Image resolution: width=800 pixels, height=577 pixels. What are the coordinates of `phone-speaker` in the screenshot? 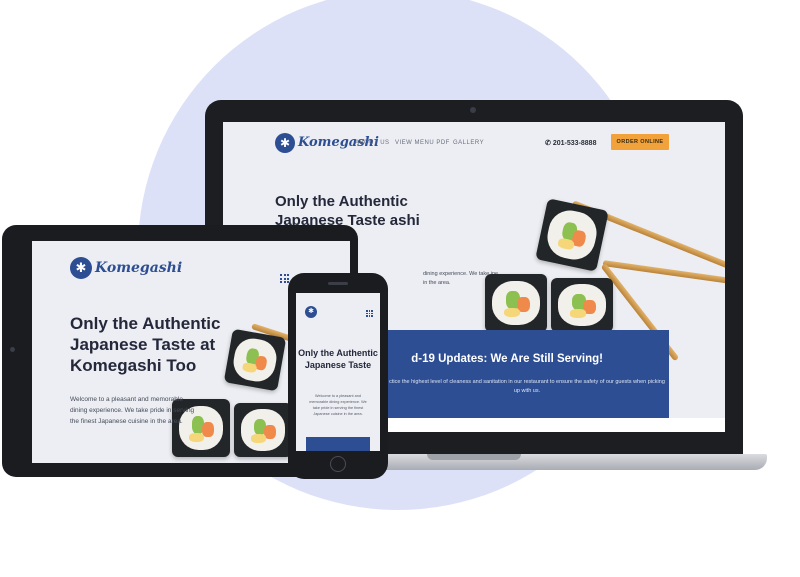 It's located at (338, 283).